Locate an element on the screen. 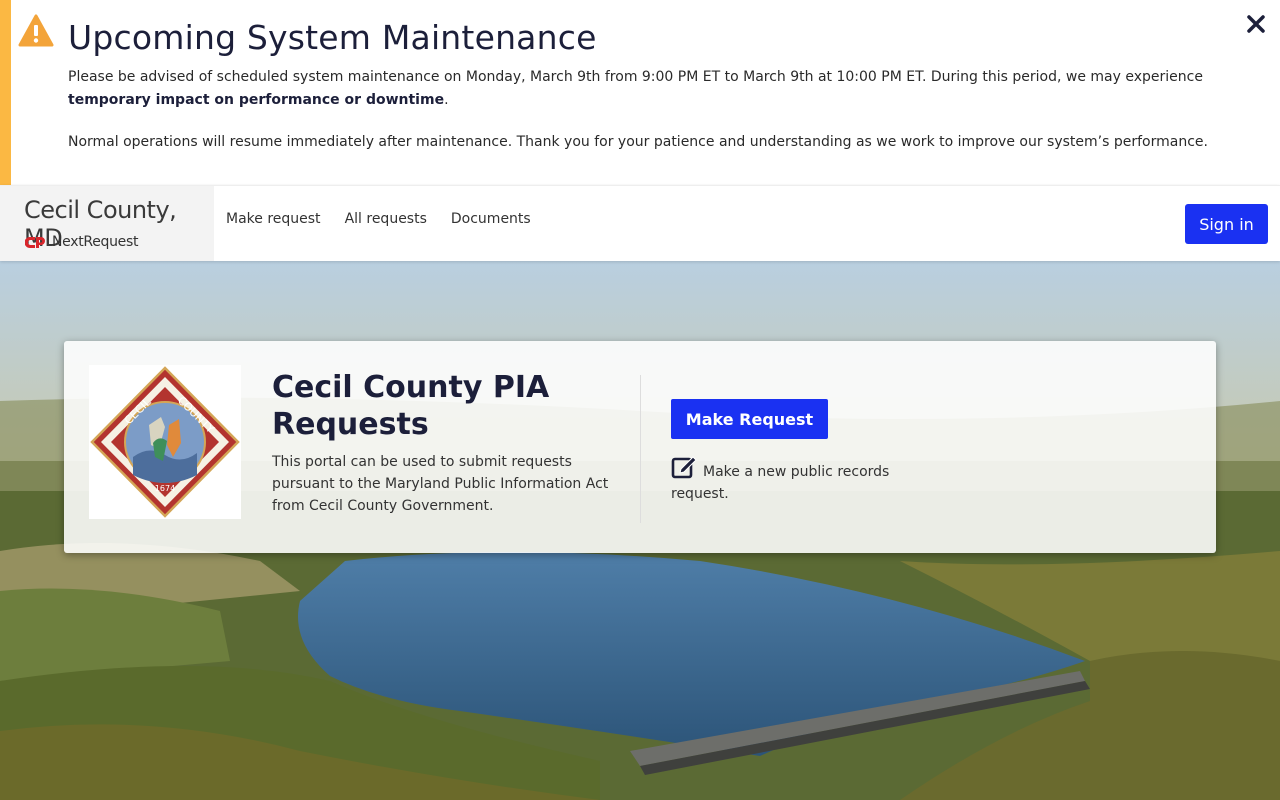  sign-in-button: Sign in is located at coordinates (1226, 224).